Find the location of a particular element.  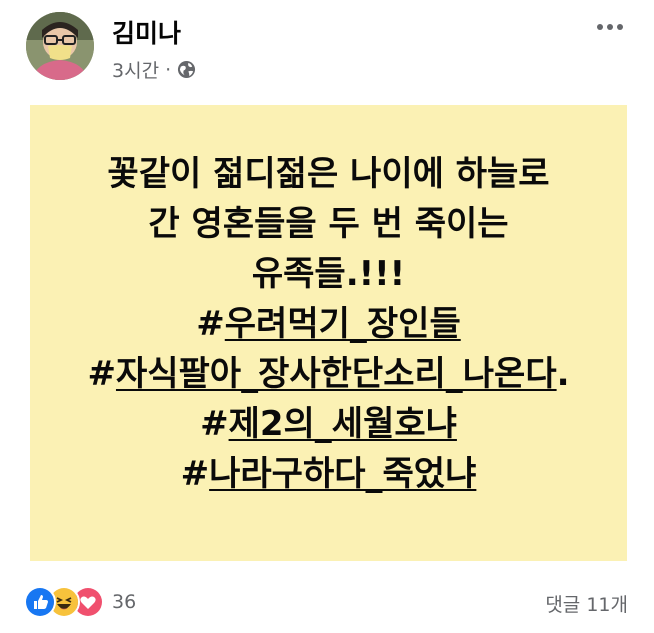

hashtag-line: #제2의_세월호냐 is located at coordinates (328, 424).